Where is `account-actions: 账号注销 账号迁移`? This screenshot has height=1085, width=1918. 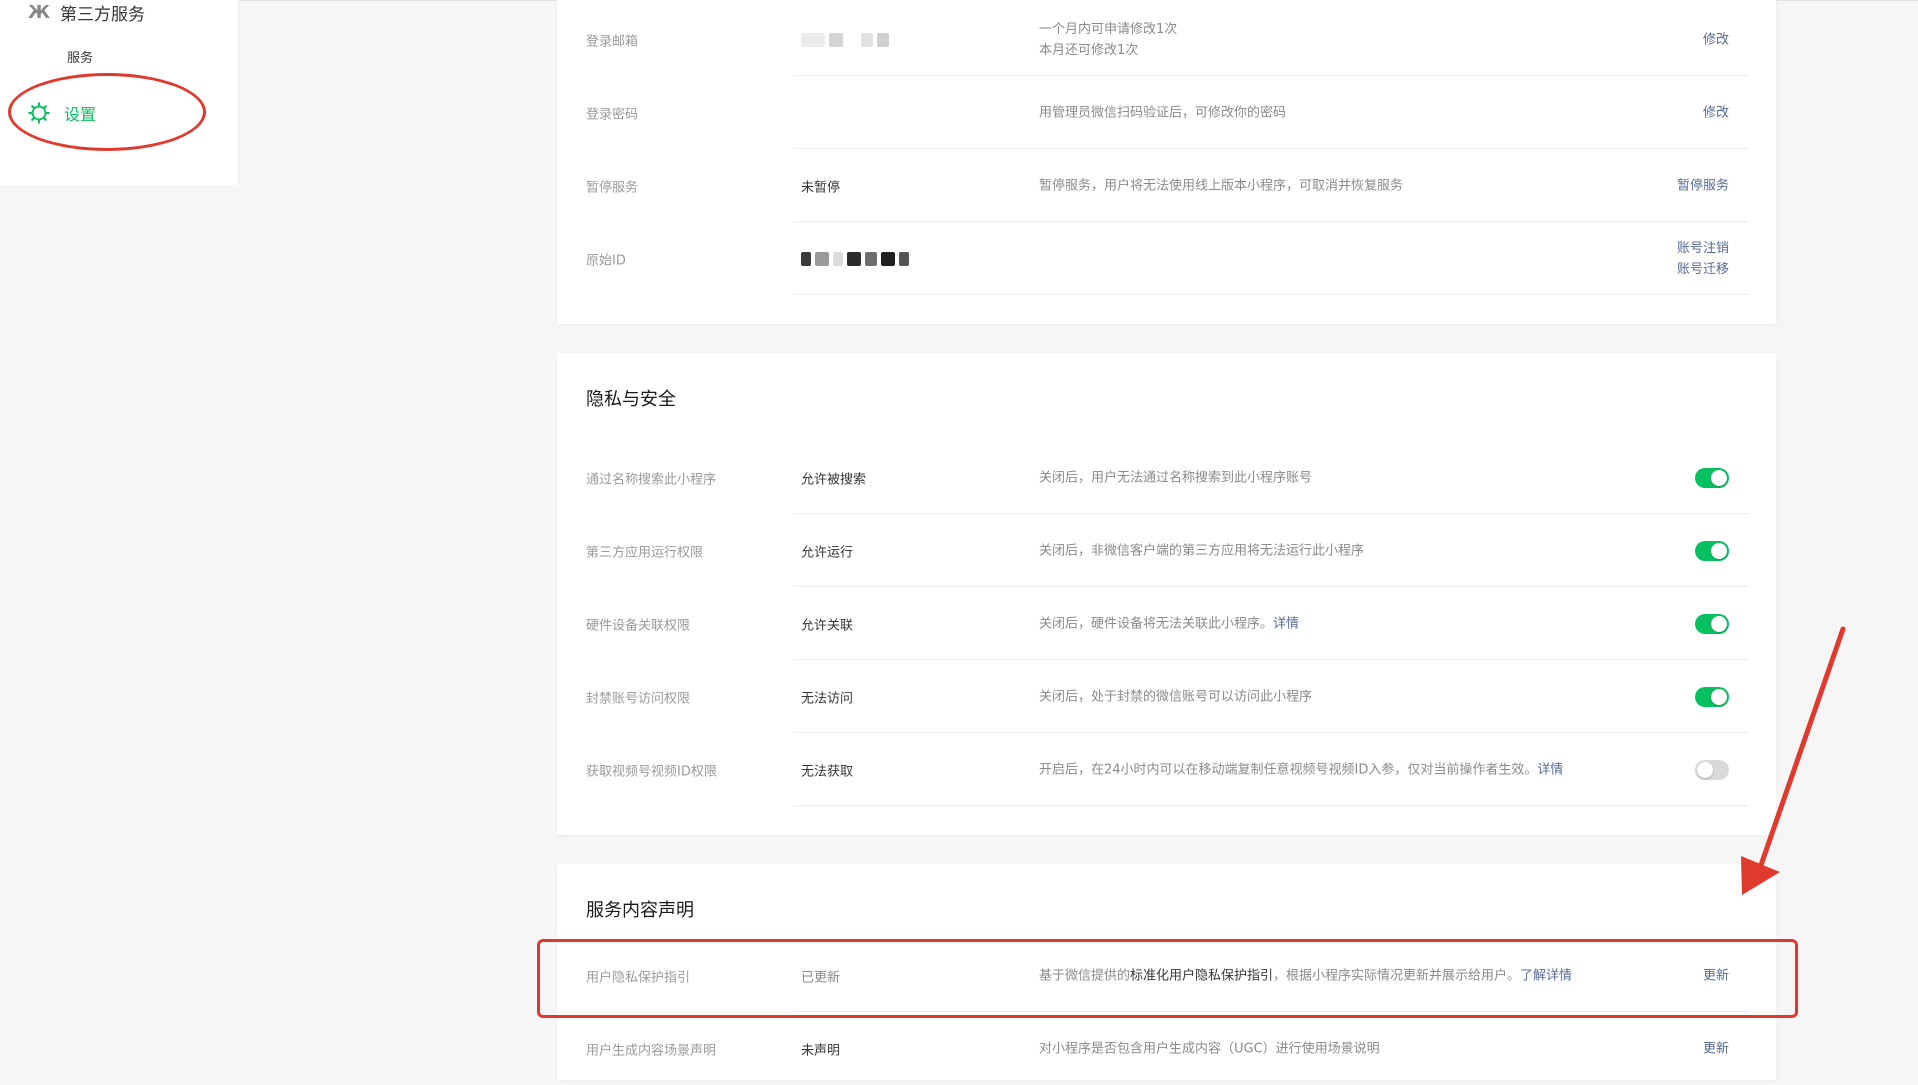
account-actions: 账号注销 账号迁移 is located at coordinates (1703, 259).